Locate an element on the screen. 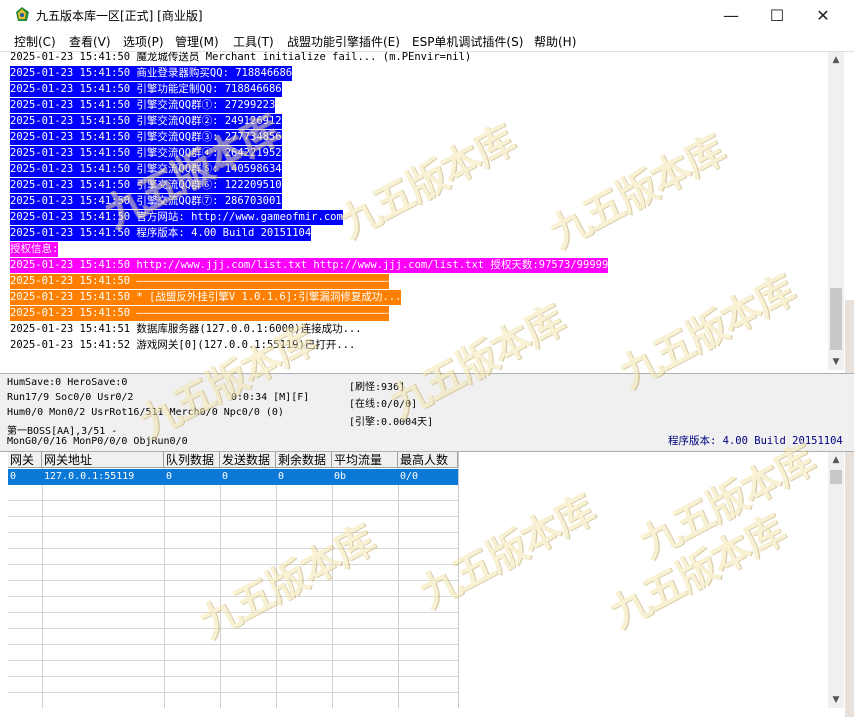 This screenshot has height=717, width=854. menu-help: 帮助(H) is located at coordinates (555, 41).